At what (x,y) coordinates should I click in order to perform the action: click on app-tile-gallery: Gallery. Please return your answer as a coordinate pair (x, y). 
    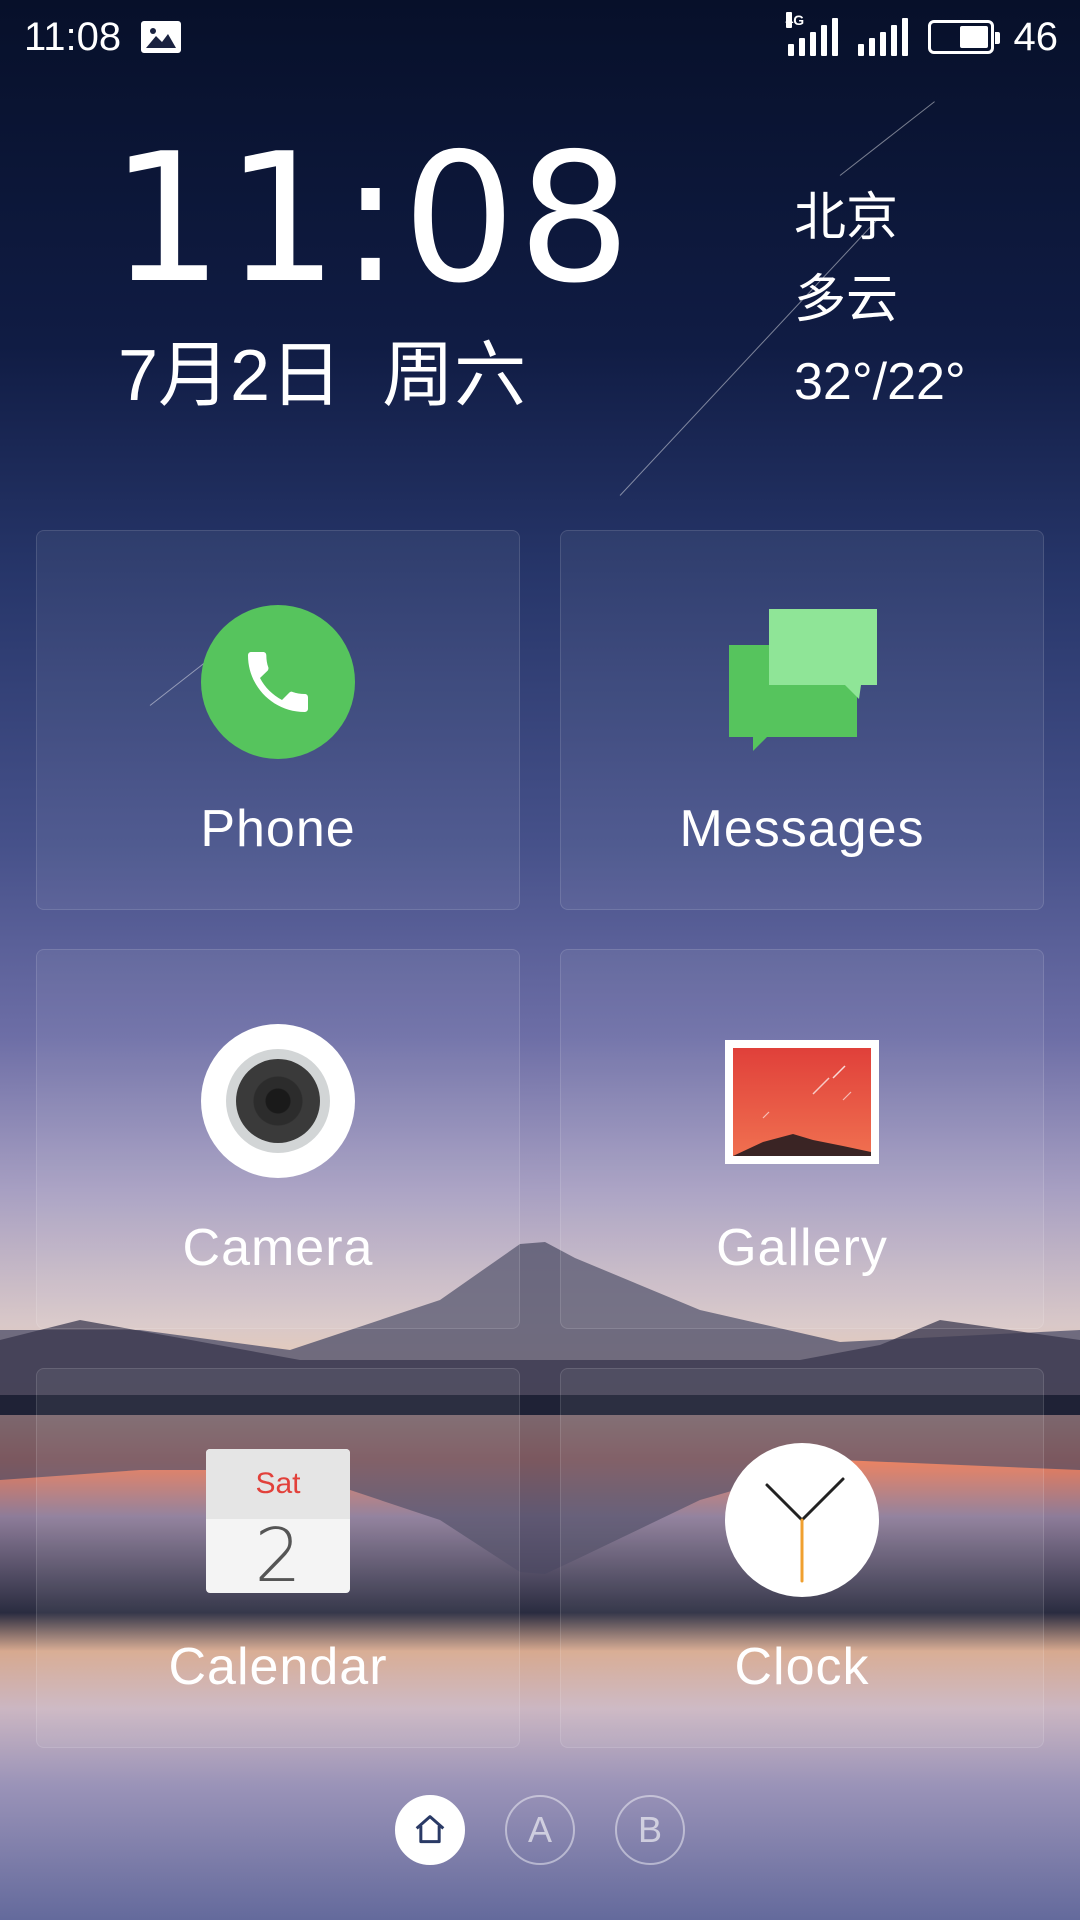
    Looking at the image, I should click on (802, 1139).